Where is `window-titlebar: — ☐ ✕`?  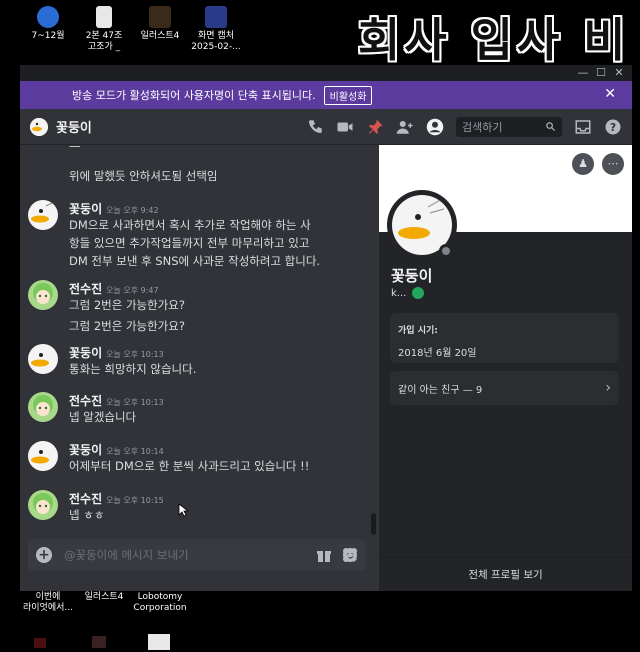 window-titlebar: — ☐ ✕ is located at coordinates (326, 73).